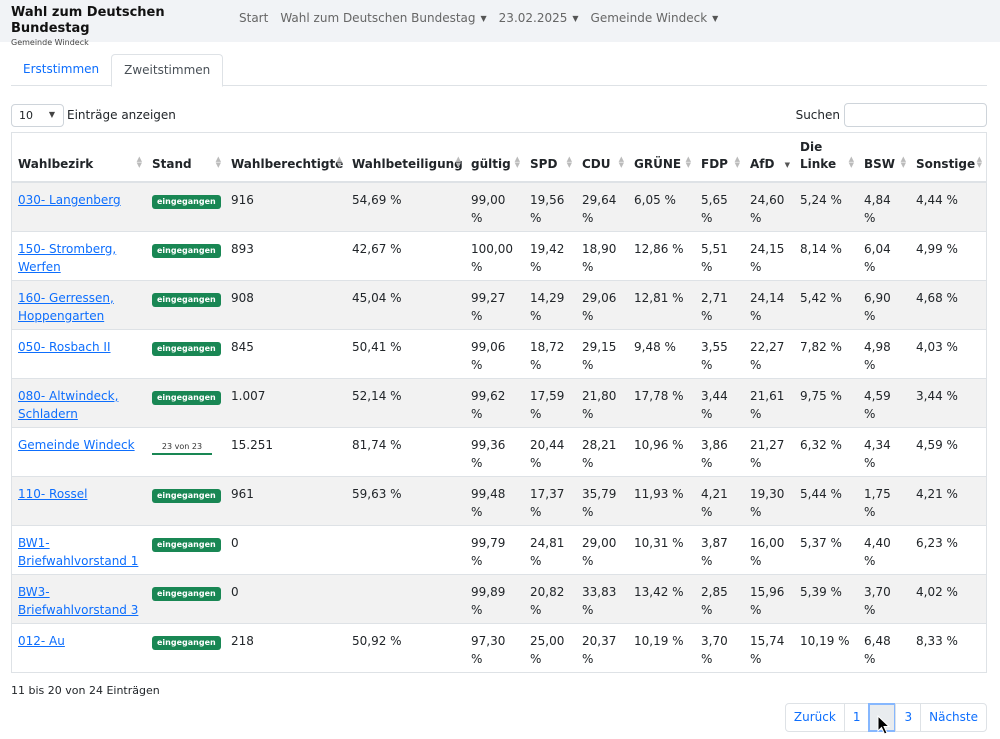 The width and height of the screenshot is (1000, 739). Describe the element at coordinates (719, 549) in the screenshot. I see `cell-fdp: 3,87 %` at that location.